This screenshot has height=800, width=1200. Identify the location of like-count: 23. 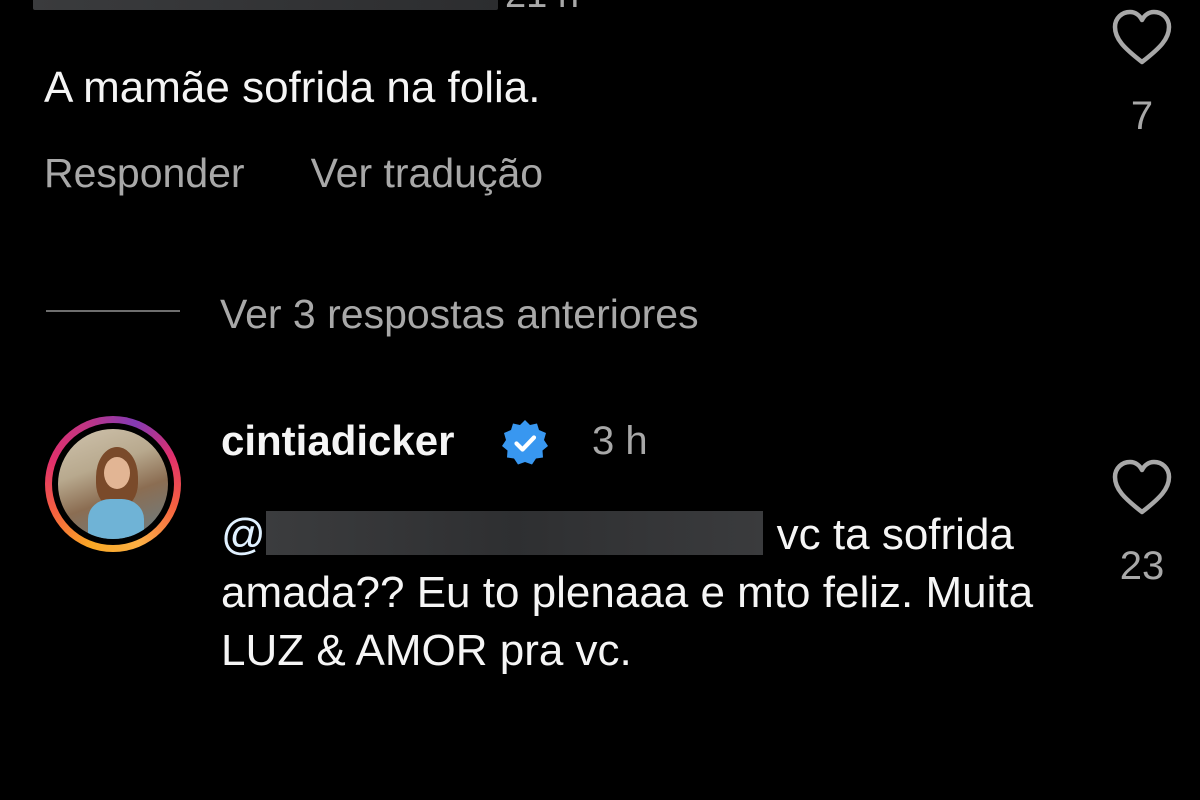
(1142, 566).